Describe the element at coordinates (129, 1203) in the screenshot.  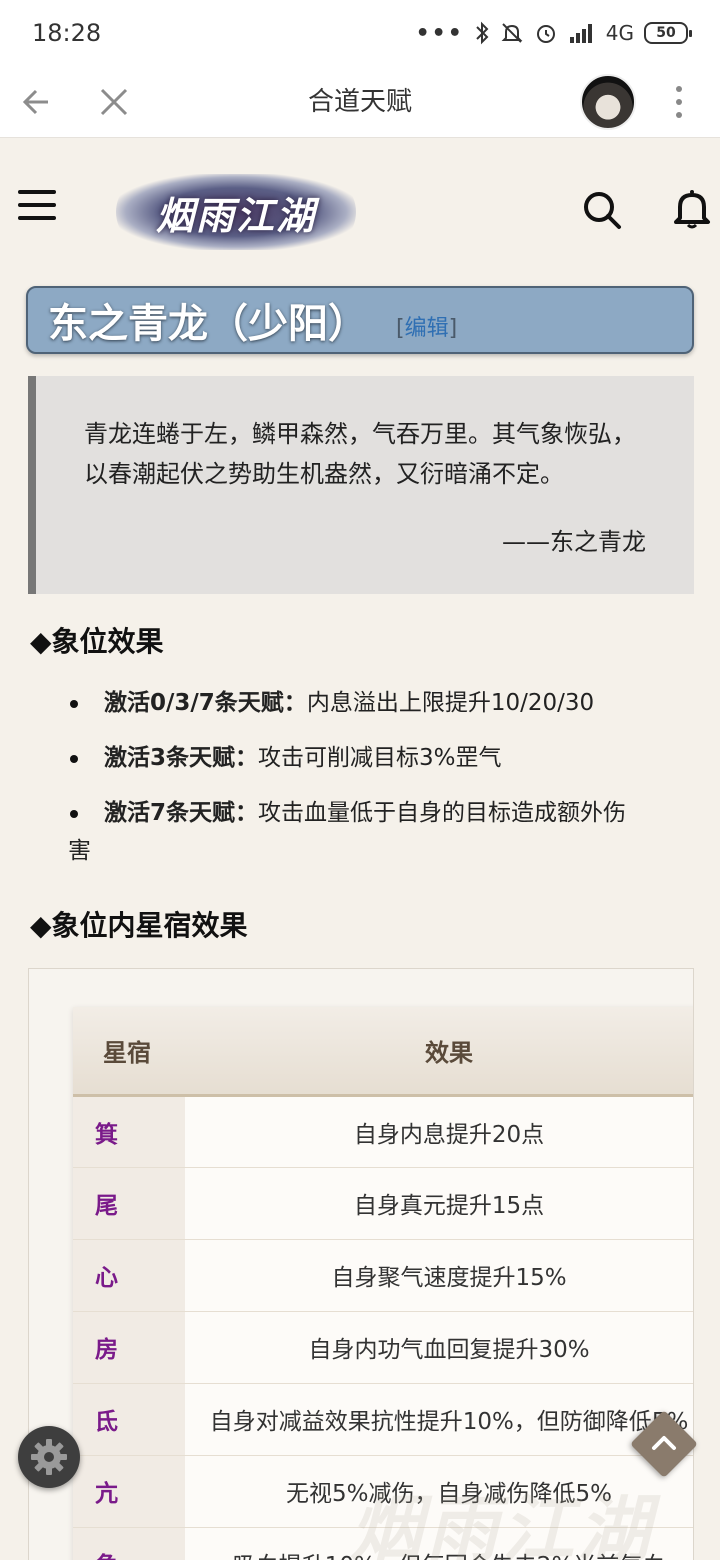
I see `star-name: 尾` at that location.